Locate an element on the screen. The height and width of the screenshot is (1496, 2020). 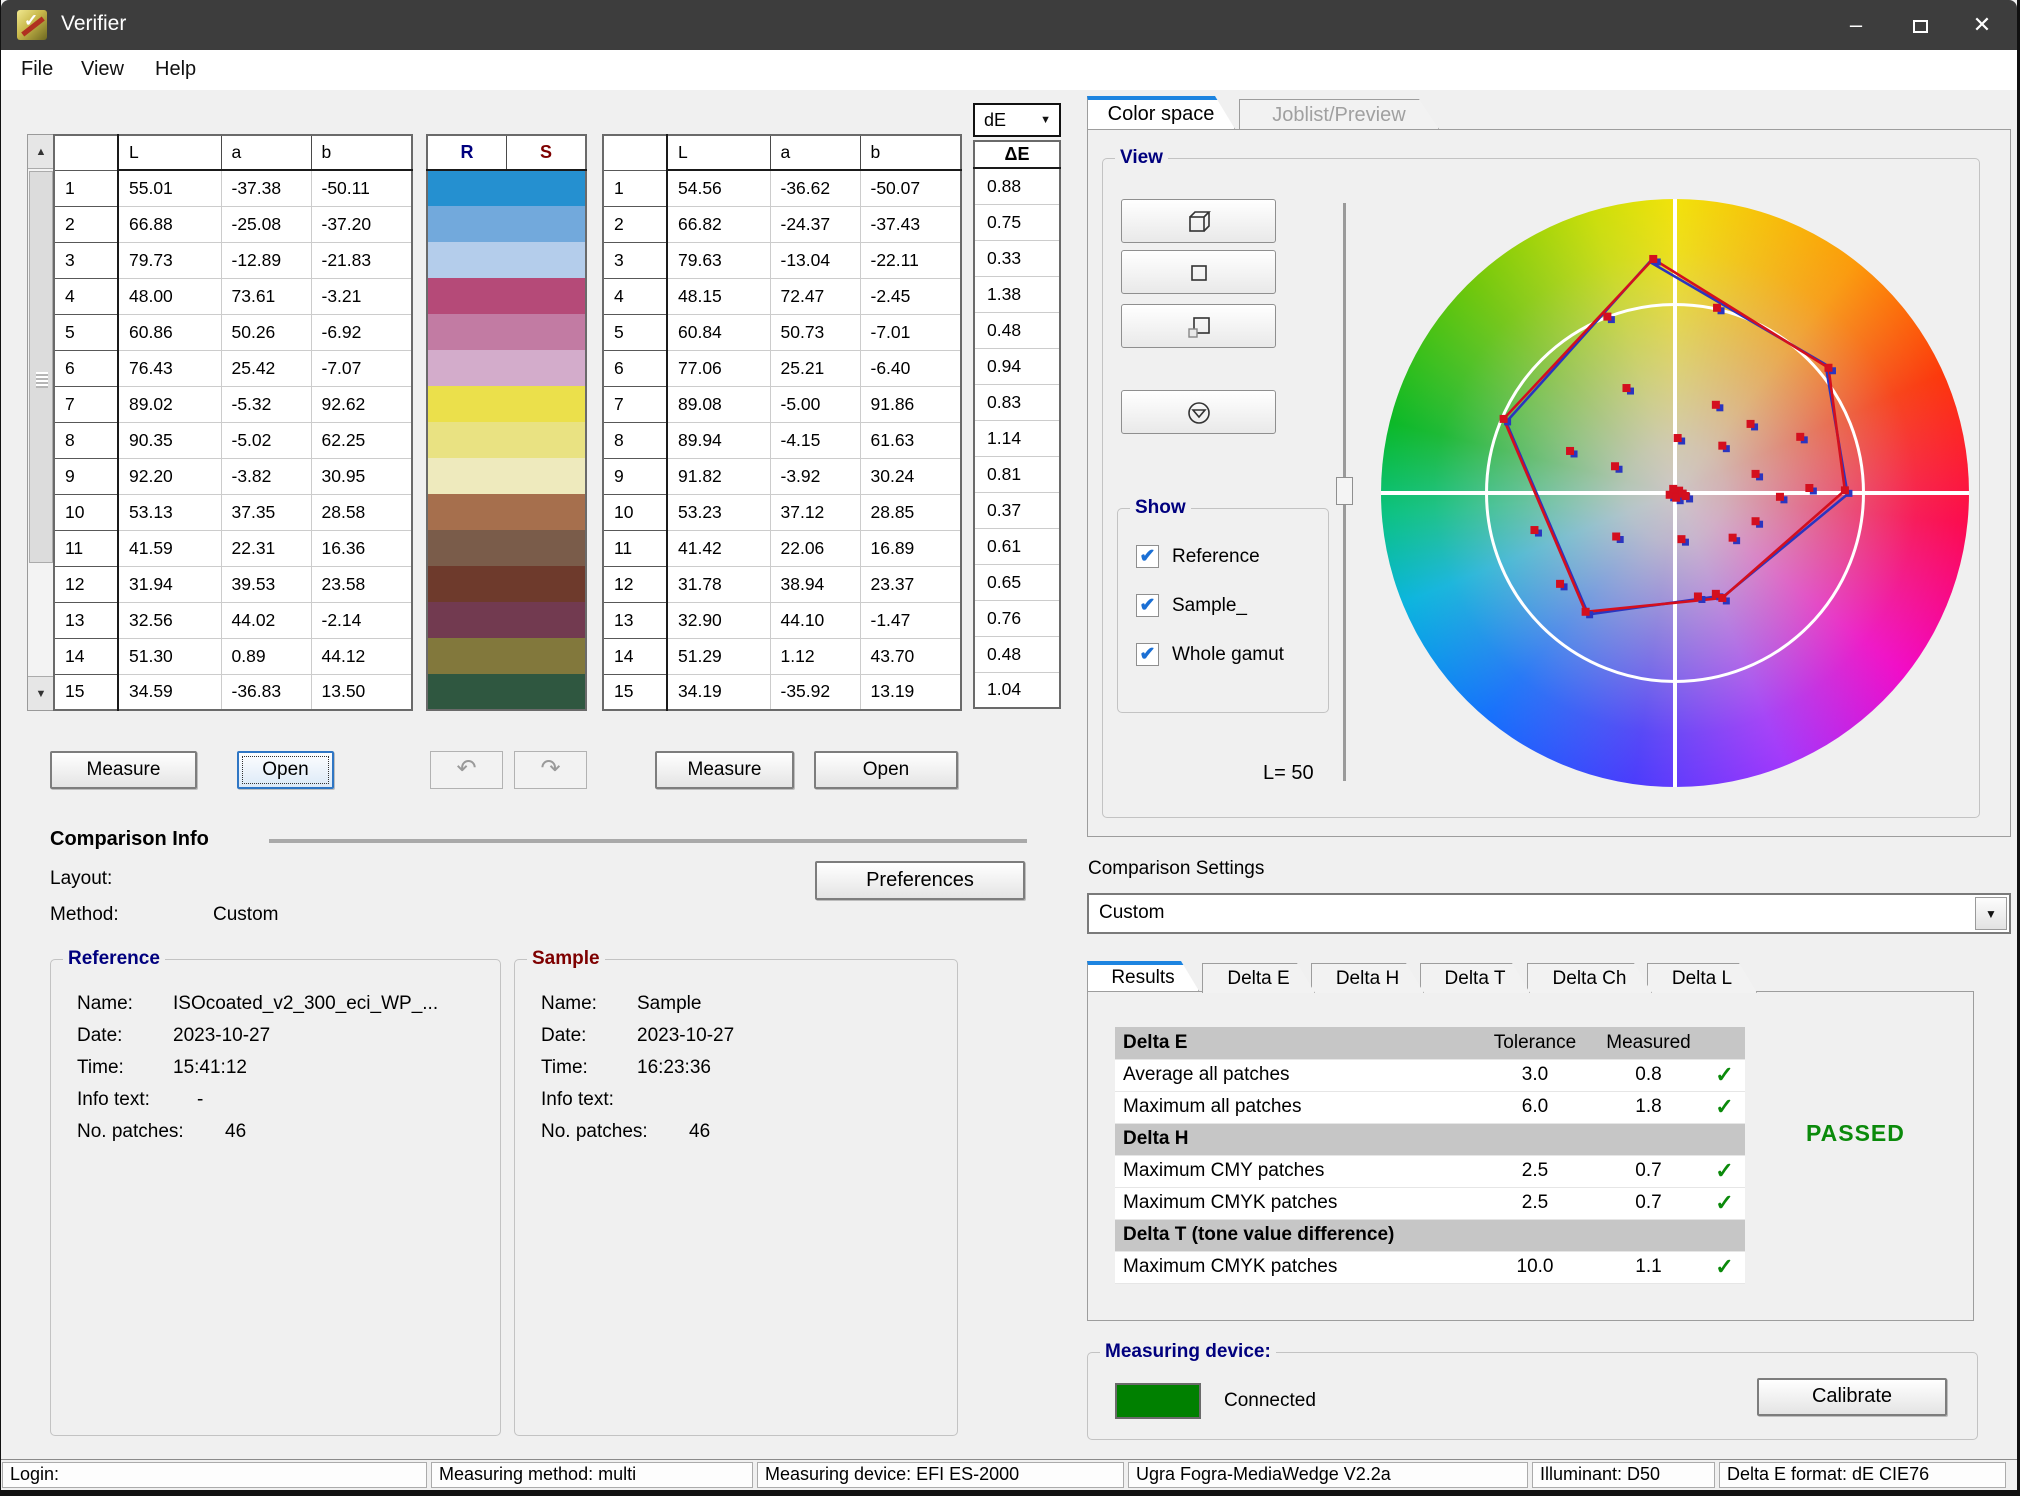
checkbox-sample_: ✔ is located at coordinates (1147, 605).